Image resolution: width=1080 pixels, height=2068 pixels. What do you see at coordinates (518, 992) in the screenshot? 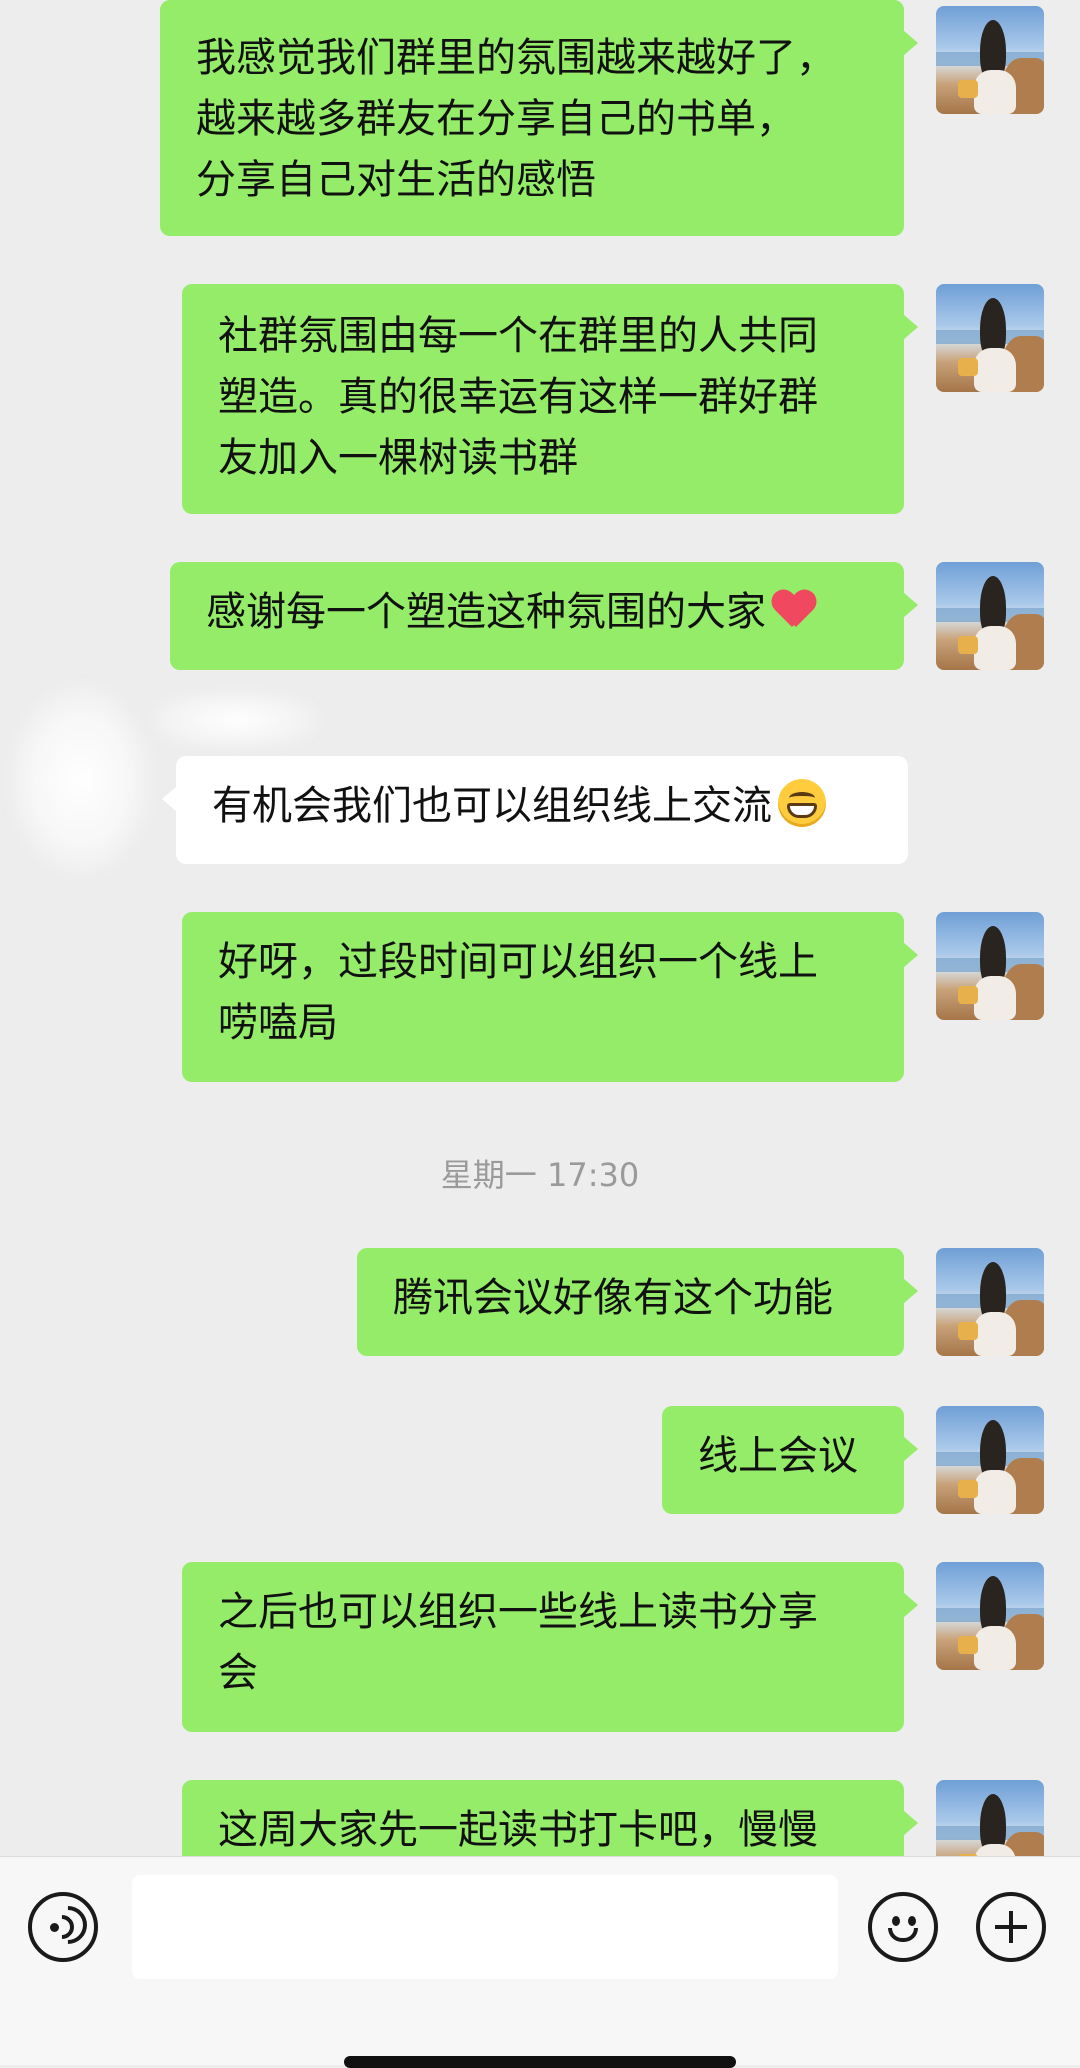
I see `message-text: 好呀，过段时间可以组织一个线上 唠嗑局` at bounding box center [518, 992].